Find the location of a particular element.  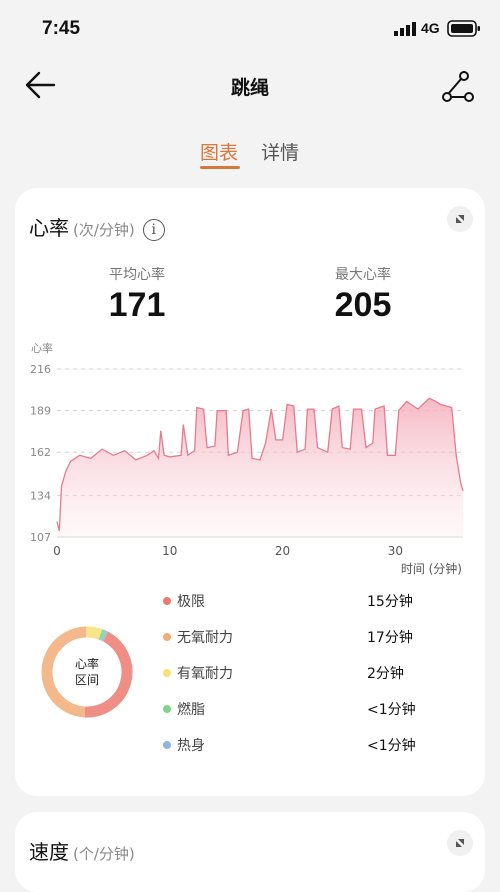

max-heart-rate-value: 205 is located at coordinates (363, 305).